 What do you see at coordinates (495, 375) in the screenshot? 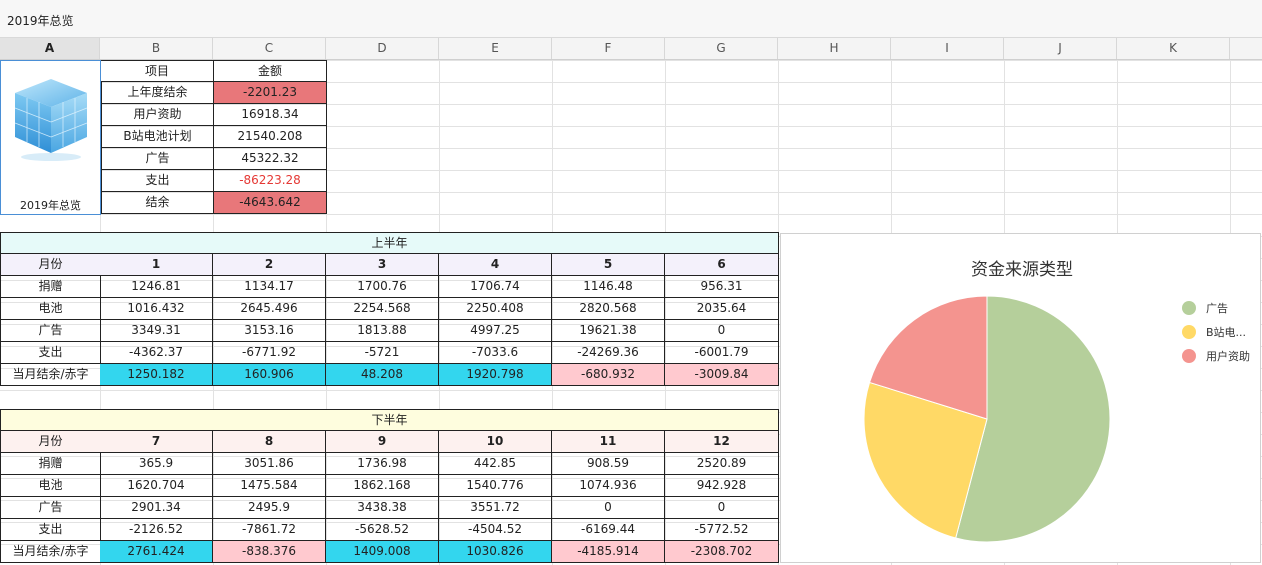
I see `h1-balance-cell: 1920.798` at bounding box center [495, 375].